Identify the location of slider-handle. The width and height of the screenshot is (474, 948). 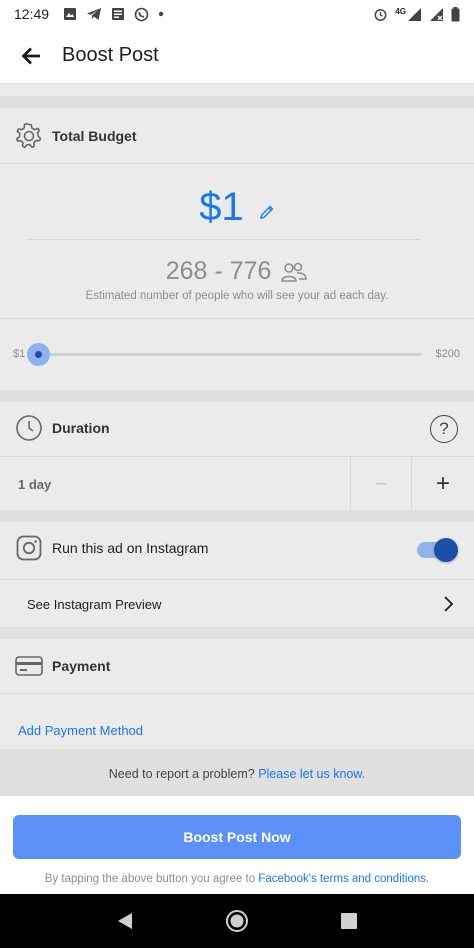
(38, 354).